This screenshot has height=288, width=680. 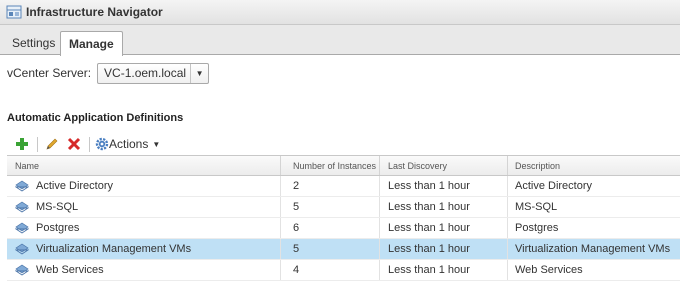 What do you see at coordinates (330, 228) in the screenshot?
I see `cell-instances: 6` at bounding box center [330, 228].